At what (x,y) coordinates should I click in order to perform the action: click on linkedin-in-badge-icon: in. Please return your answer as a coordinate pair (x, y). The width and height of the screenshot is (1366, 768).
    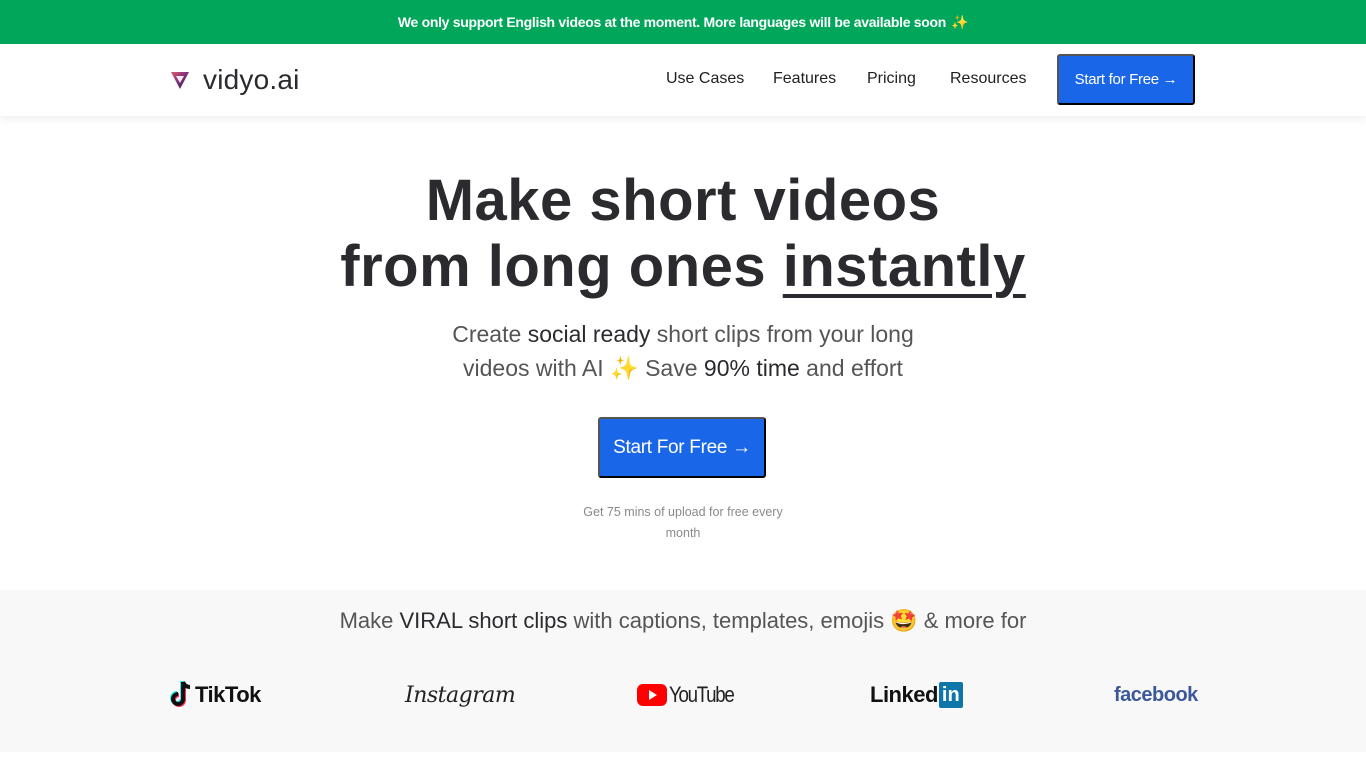
    Looking at the image, I should click on (950, 695).